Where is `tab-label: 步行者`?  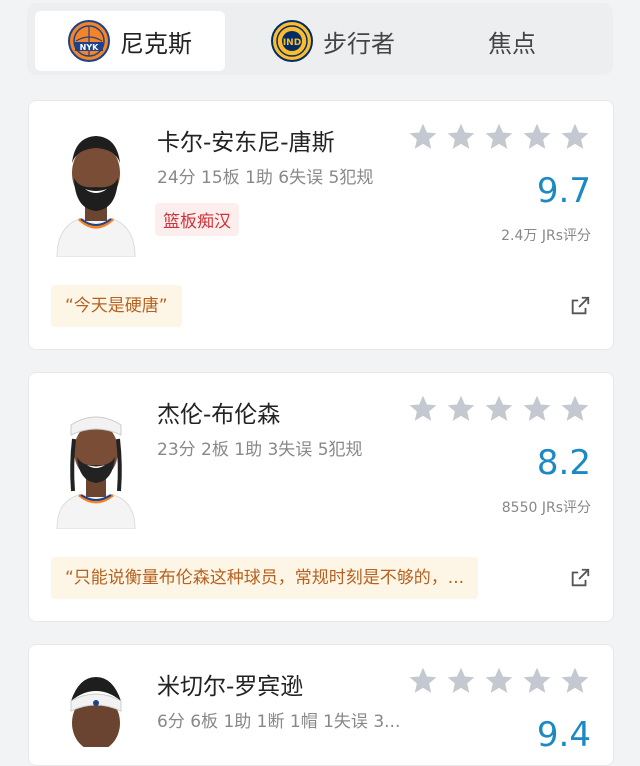 tab-label: 步行者 is located at coordinates (359, 43).